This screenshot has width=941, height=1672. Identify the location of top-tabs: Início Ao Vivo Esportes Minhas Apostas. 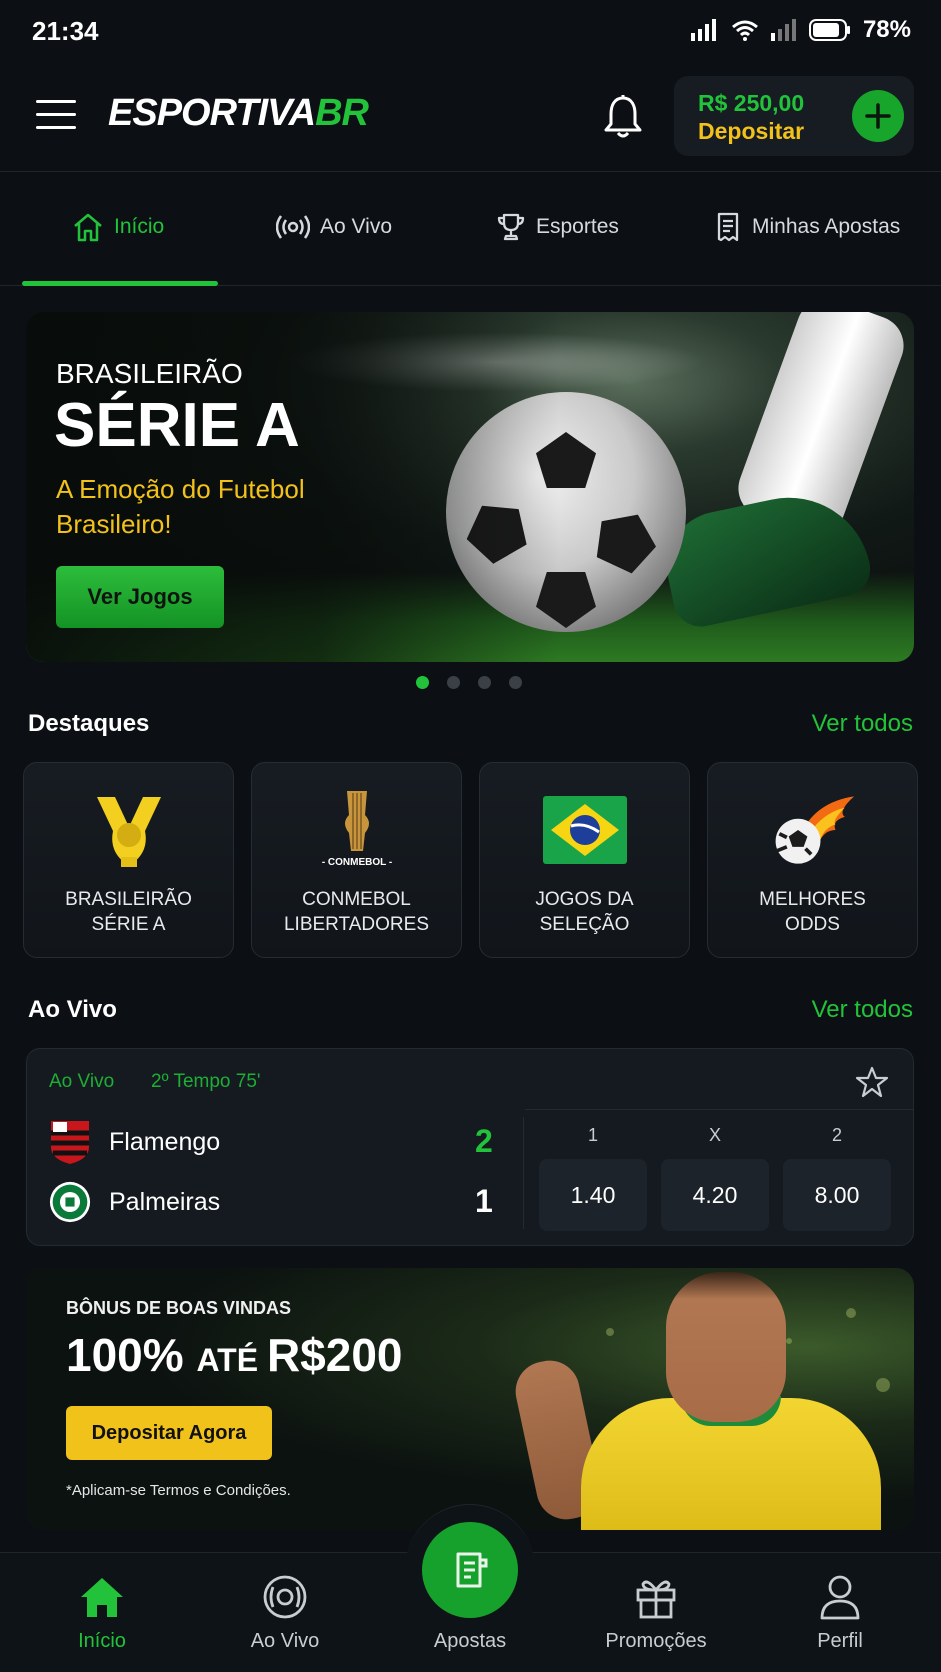
(470, 229).